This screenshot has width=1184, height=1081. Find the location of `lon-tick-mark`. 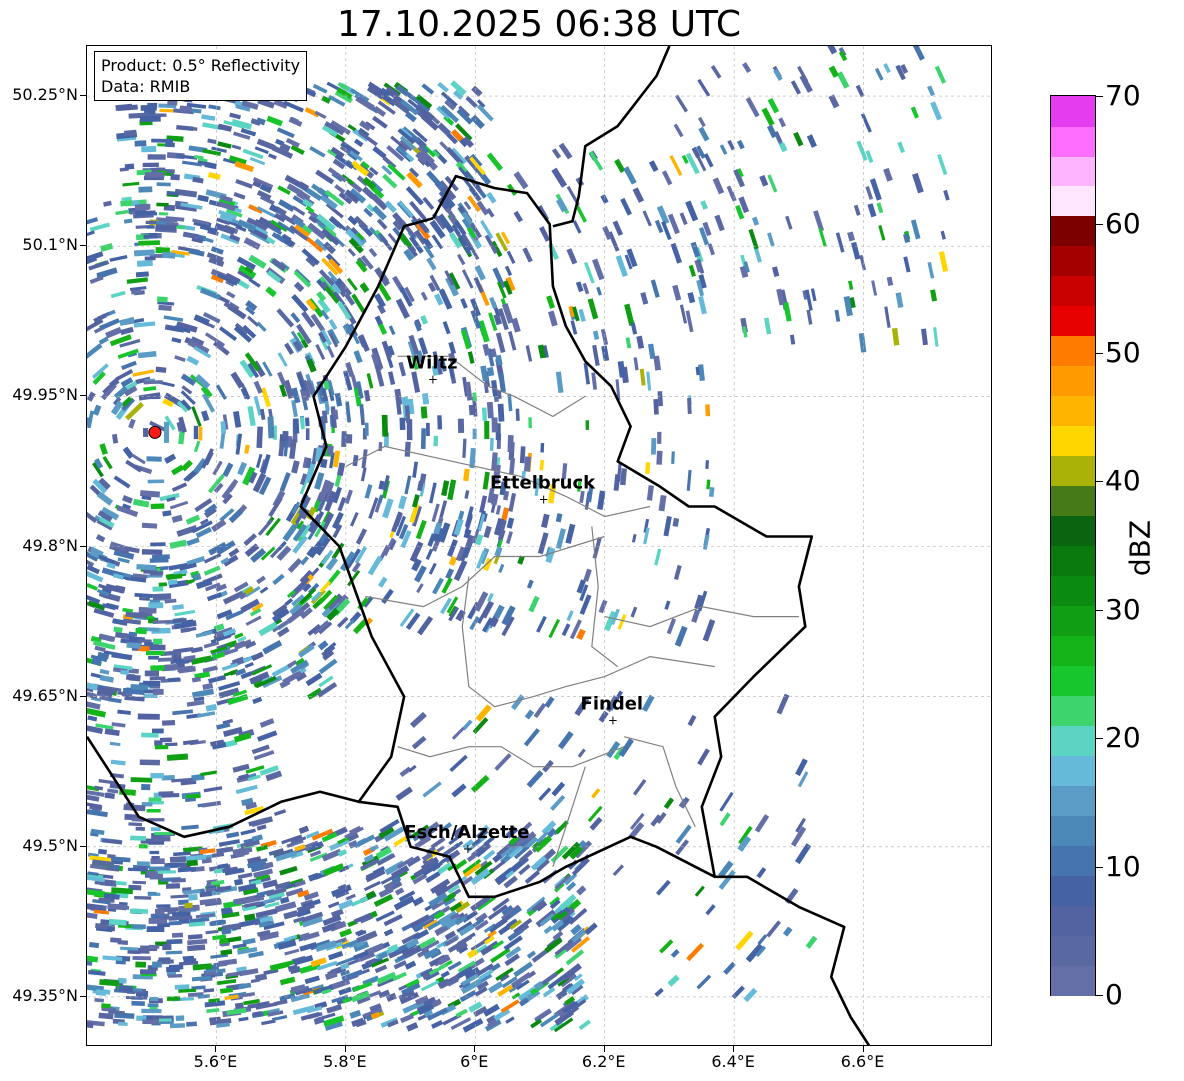

lon-tick-mark is located at coordinates (863, 1049).